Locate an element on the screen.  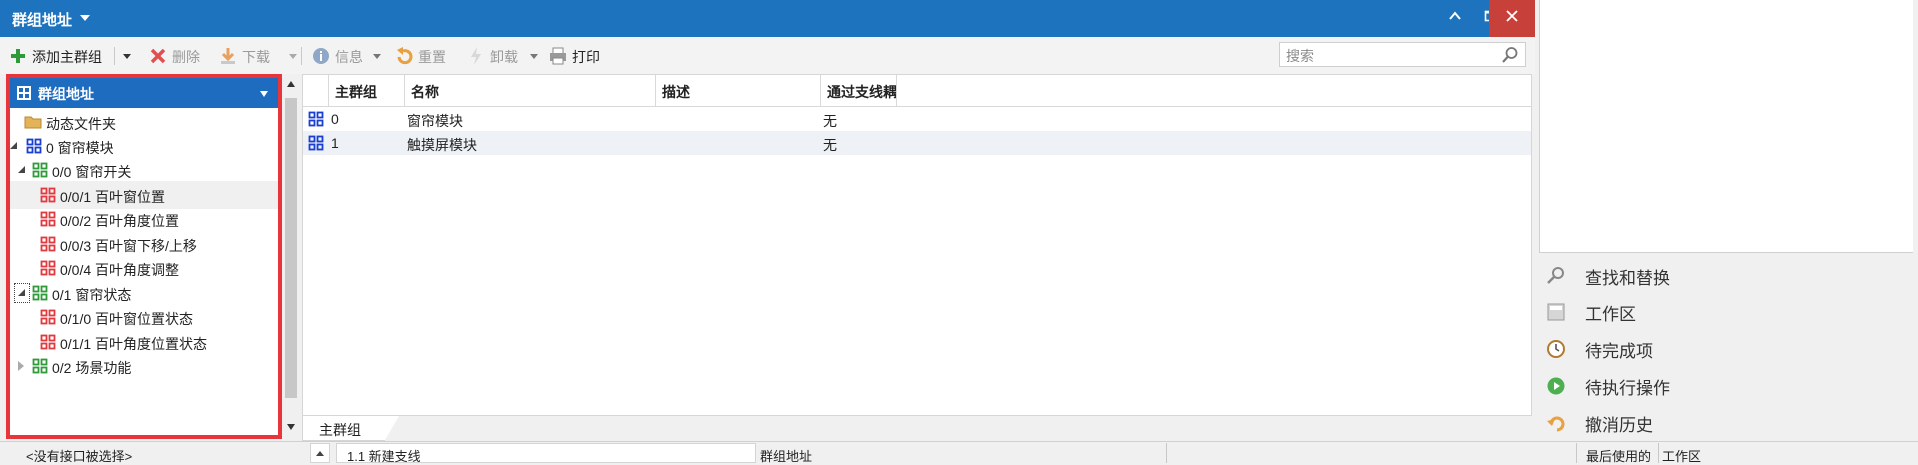
reset-icon is located at coordinates (405, 56).